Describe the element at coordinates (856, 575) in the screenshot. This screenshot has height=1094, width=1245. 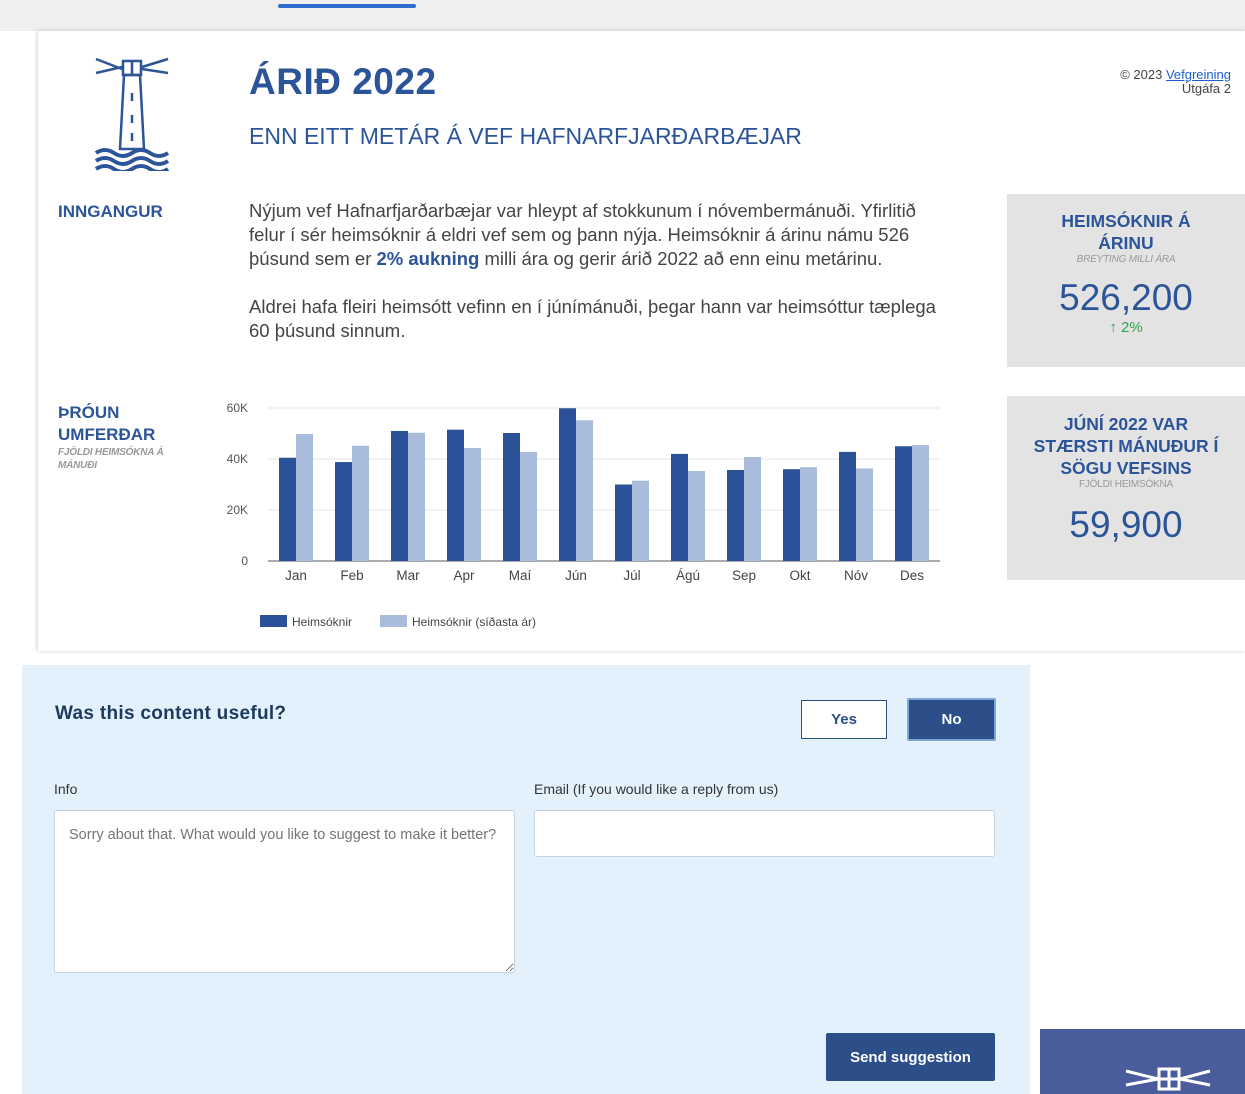
I see `x-tick-label: Nóv` at that location.